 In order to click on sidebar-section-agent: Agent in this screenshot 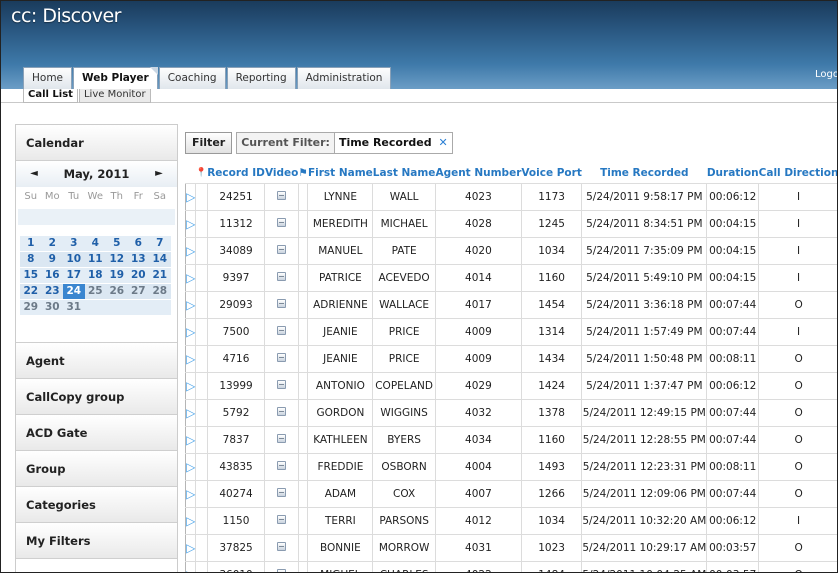, I will do `click(96, 361)`.